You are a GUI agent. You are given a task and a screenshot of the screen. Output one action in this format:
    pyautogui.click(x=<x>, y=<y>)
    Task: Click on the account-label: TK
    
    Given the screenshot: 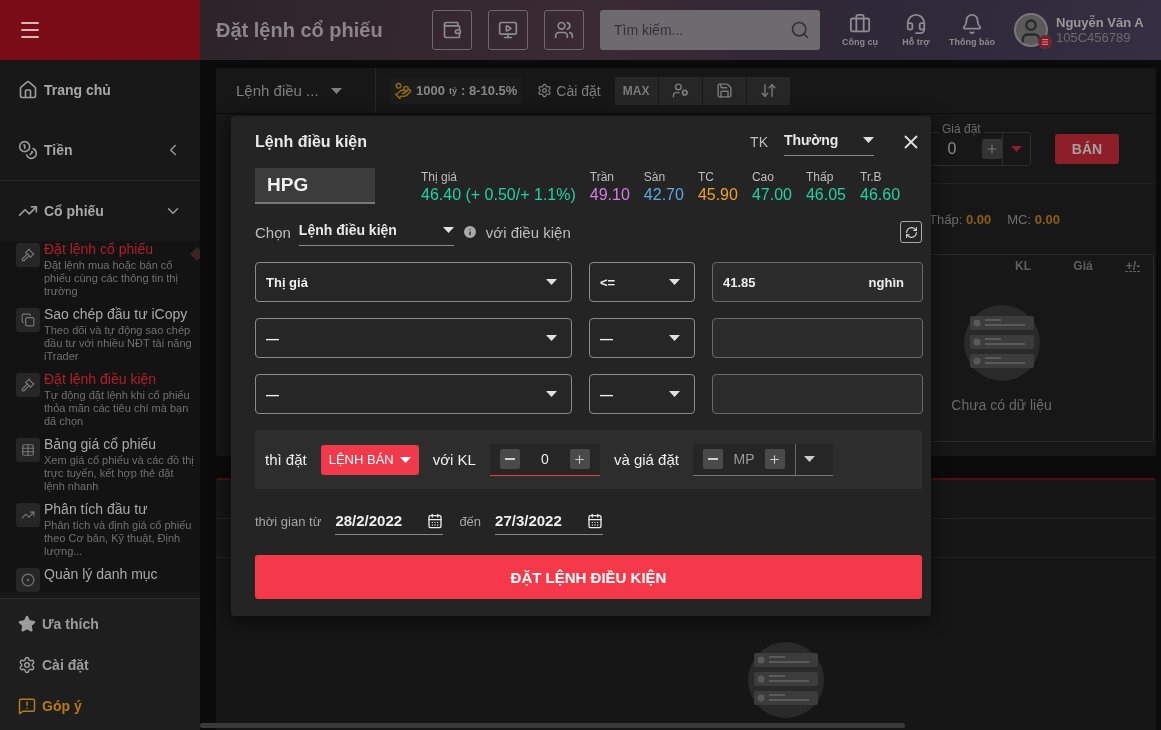 What is the action you would take?
    pyautogui.click(x=759, y=142)
    